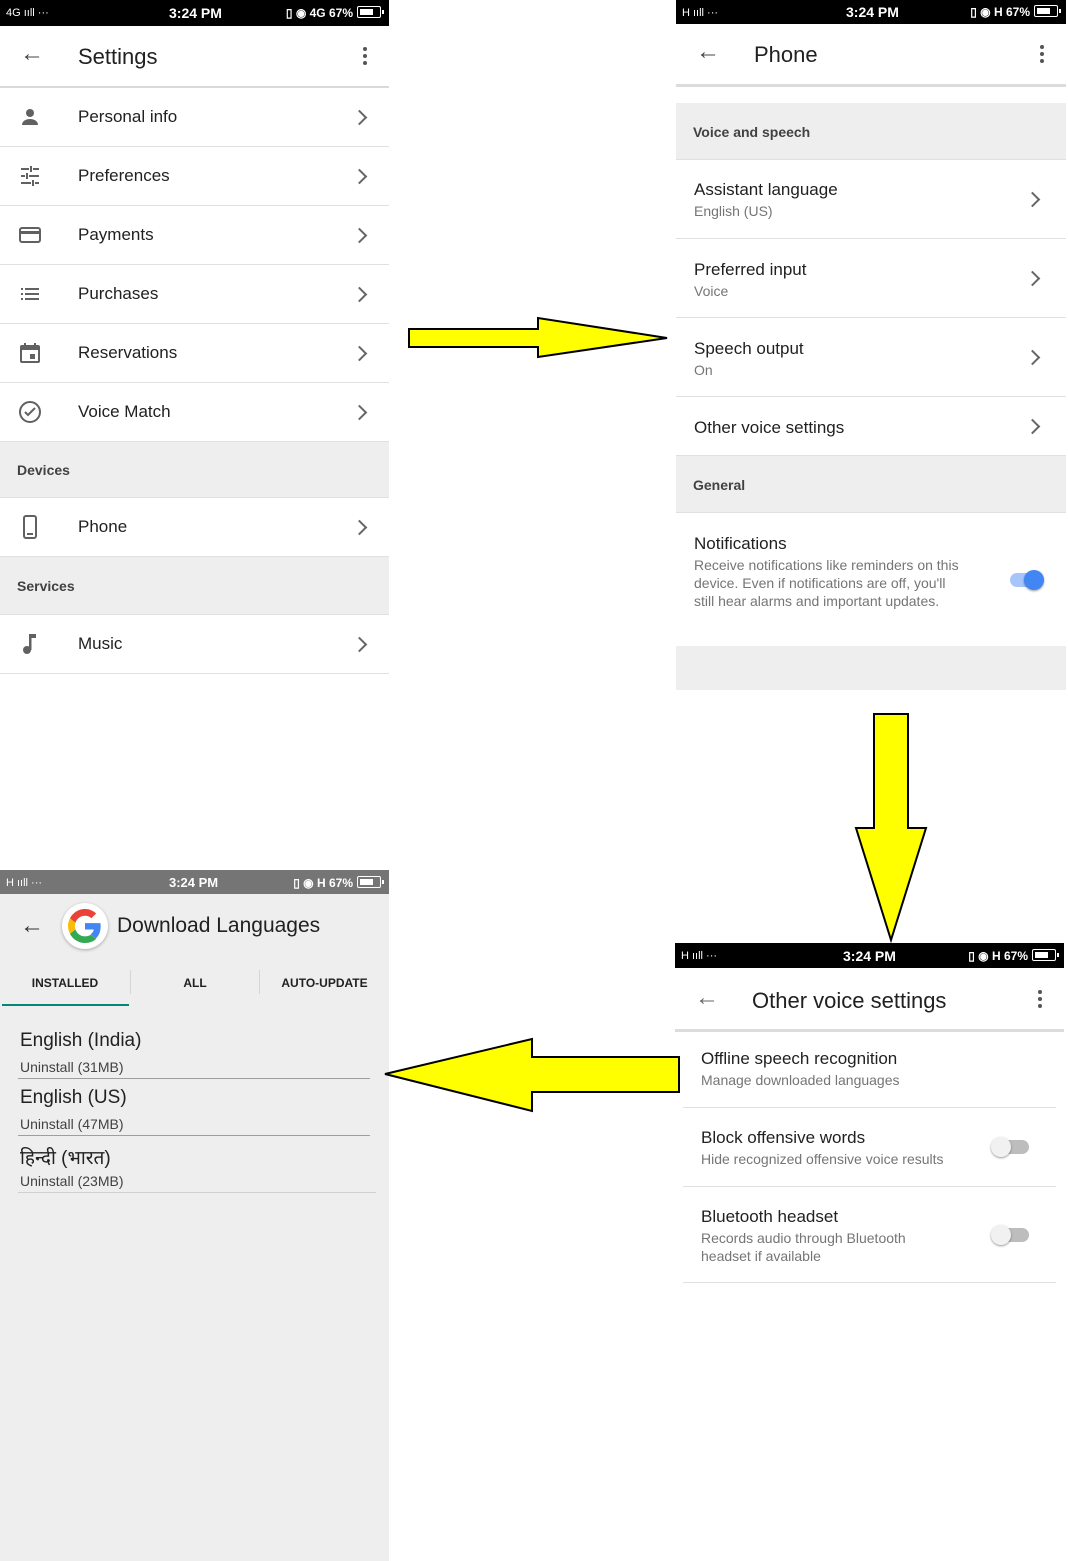 The image size is (1068, 1561). I want to click on setting-speech-output: Speech output On, so click(871, 357).